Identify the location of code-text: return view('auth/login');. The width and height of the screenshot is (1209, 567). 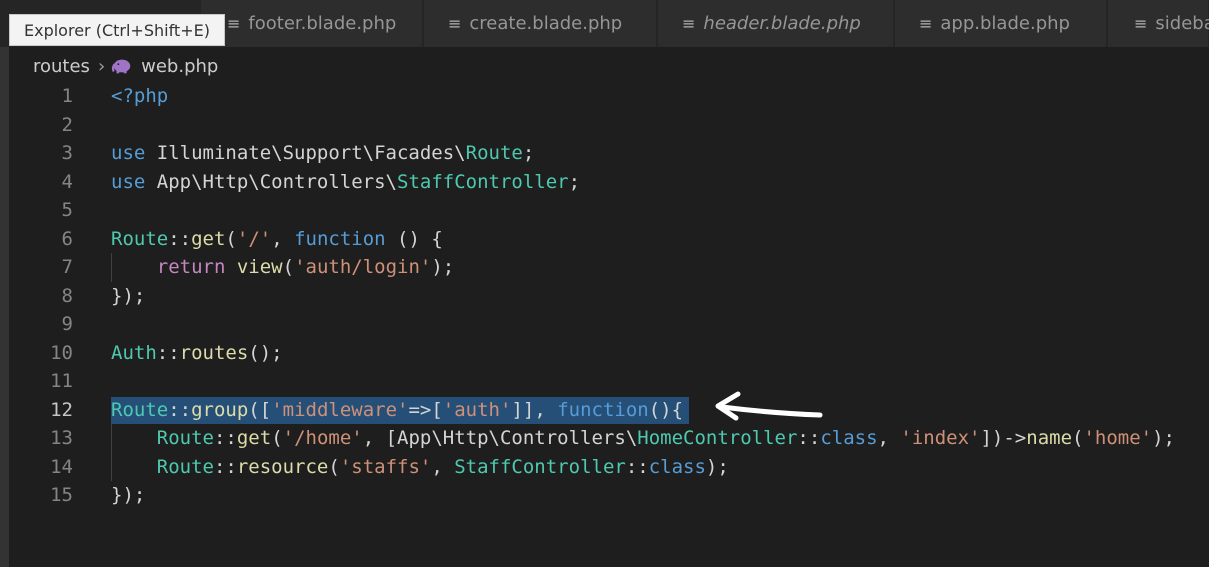
(282, 267).